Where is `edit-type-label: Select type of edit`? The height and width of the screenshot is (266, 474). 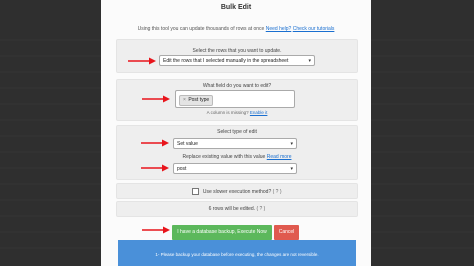 edit-type-label: Select type of edit is located at coordinates (237, 132).